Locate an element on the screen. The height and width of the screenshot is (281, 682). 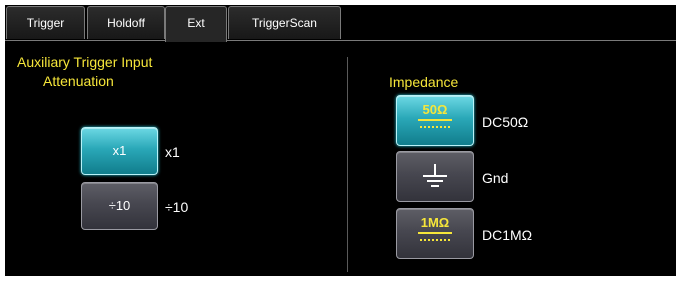
attenuation-x1-button-label: x1 is located at coordinates (119, 150).